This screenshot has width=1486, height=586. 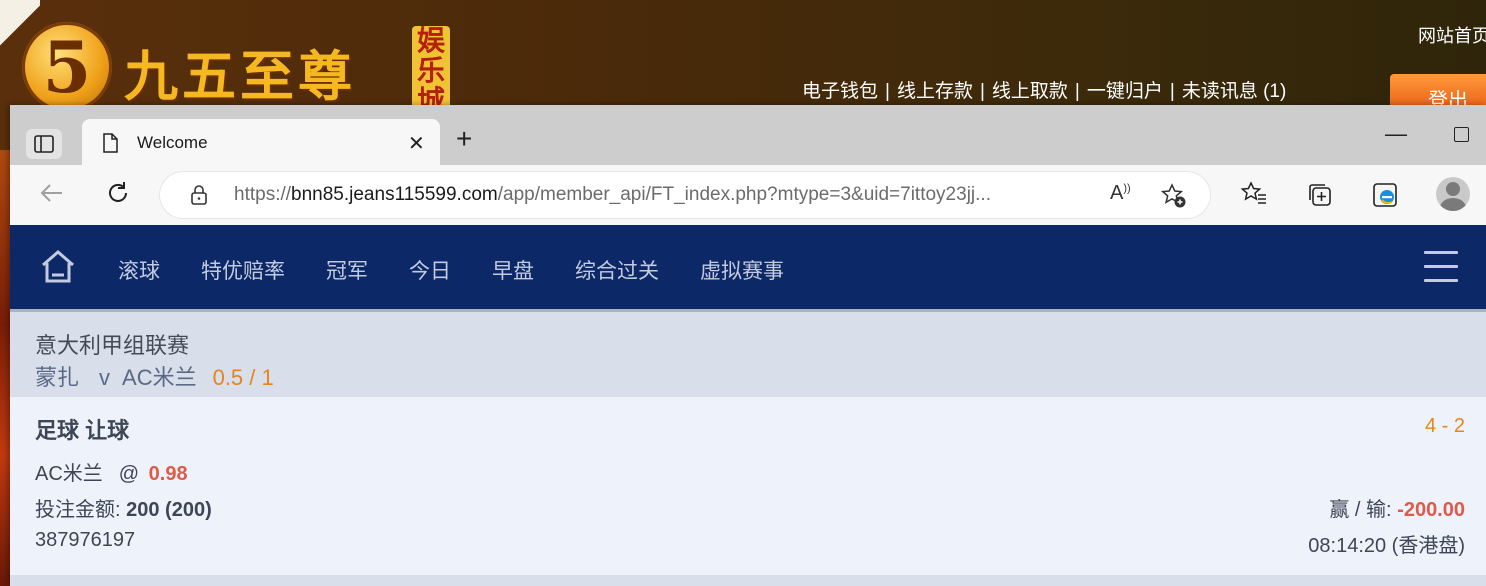 I want to click on versus-label: v, so click(x=105, y=377).